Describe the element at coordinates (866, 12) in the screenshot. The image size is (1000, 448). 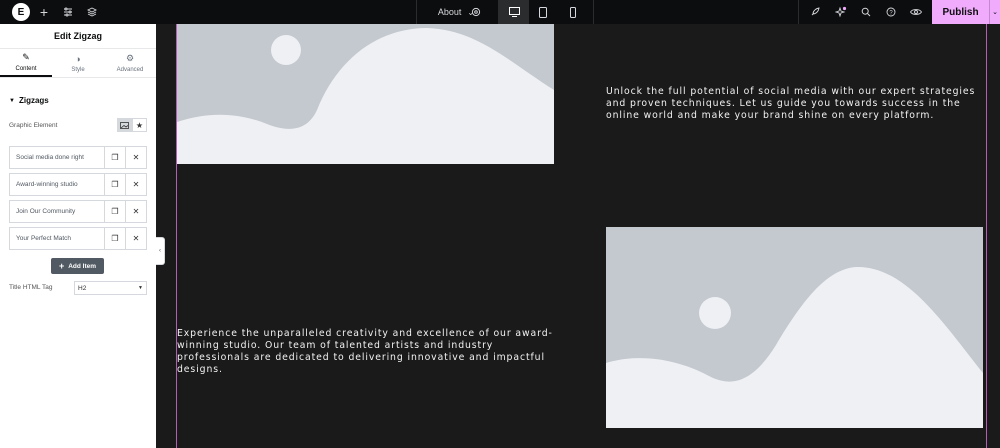
I see `search-icon` at that location.